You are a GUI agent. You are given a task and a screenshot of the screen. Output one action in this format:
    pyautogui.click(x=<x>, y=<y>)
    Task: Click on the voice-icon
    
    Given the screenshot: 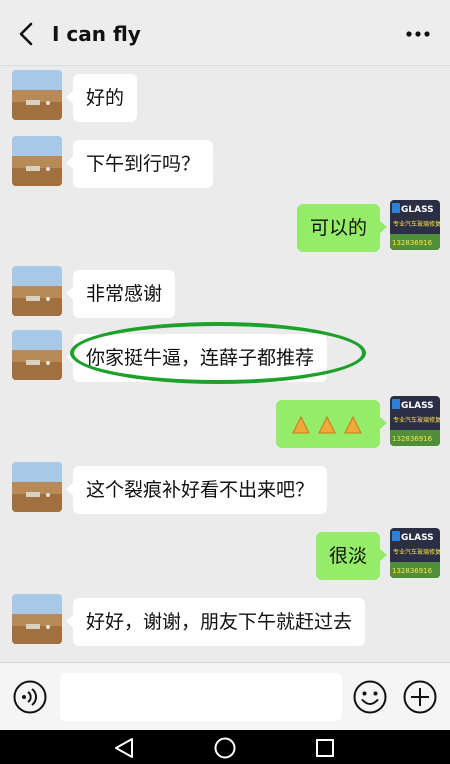 What is the action you would take?
    pyautogui.click(x=30, y=697)
    